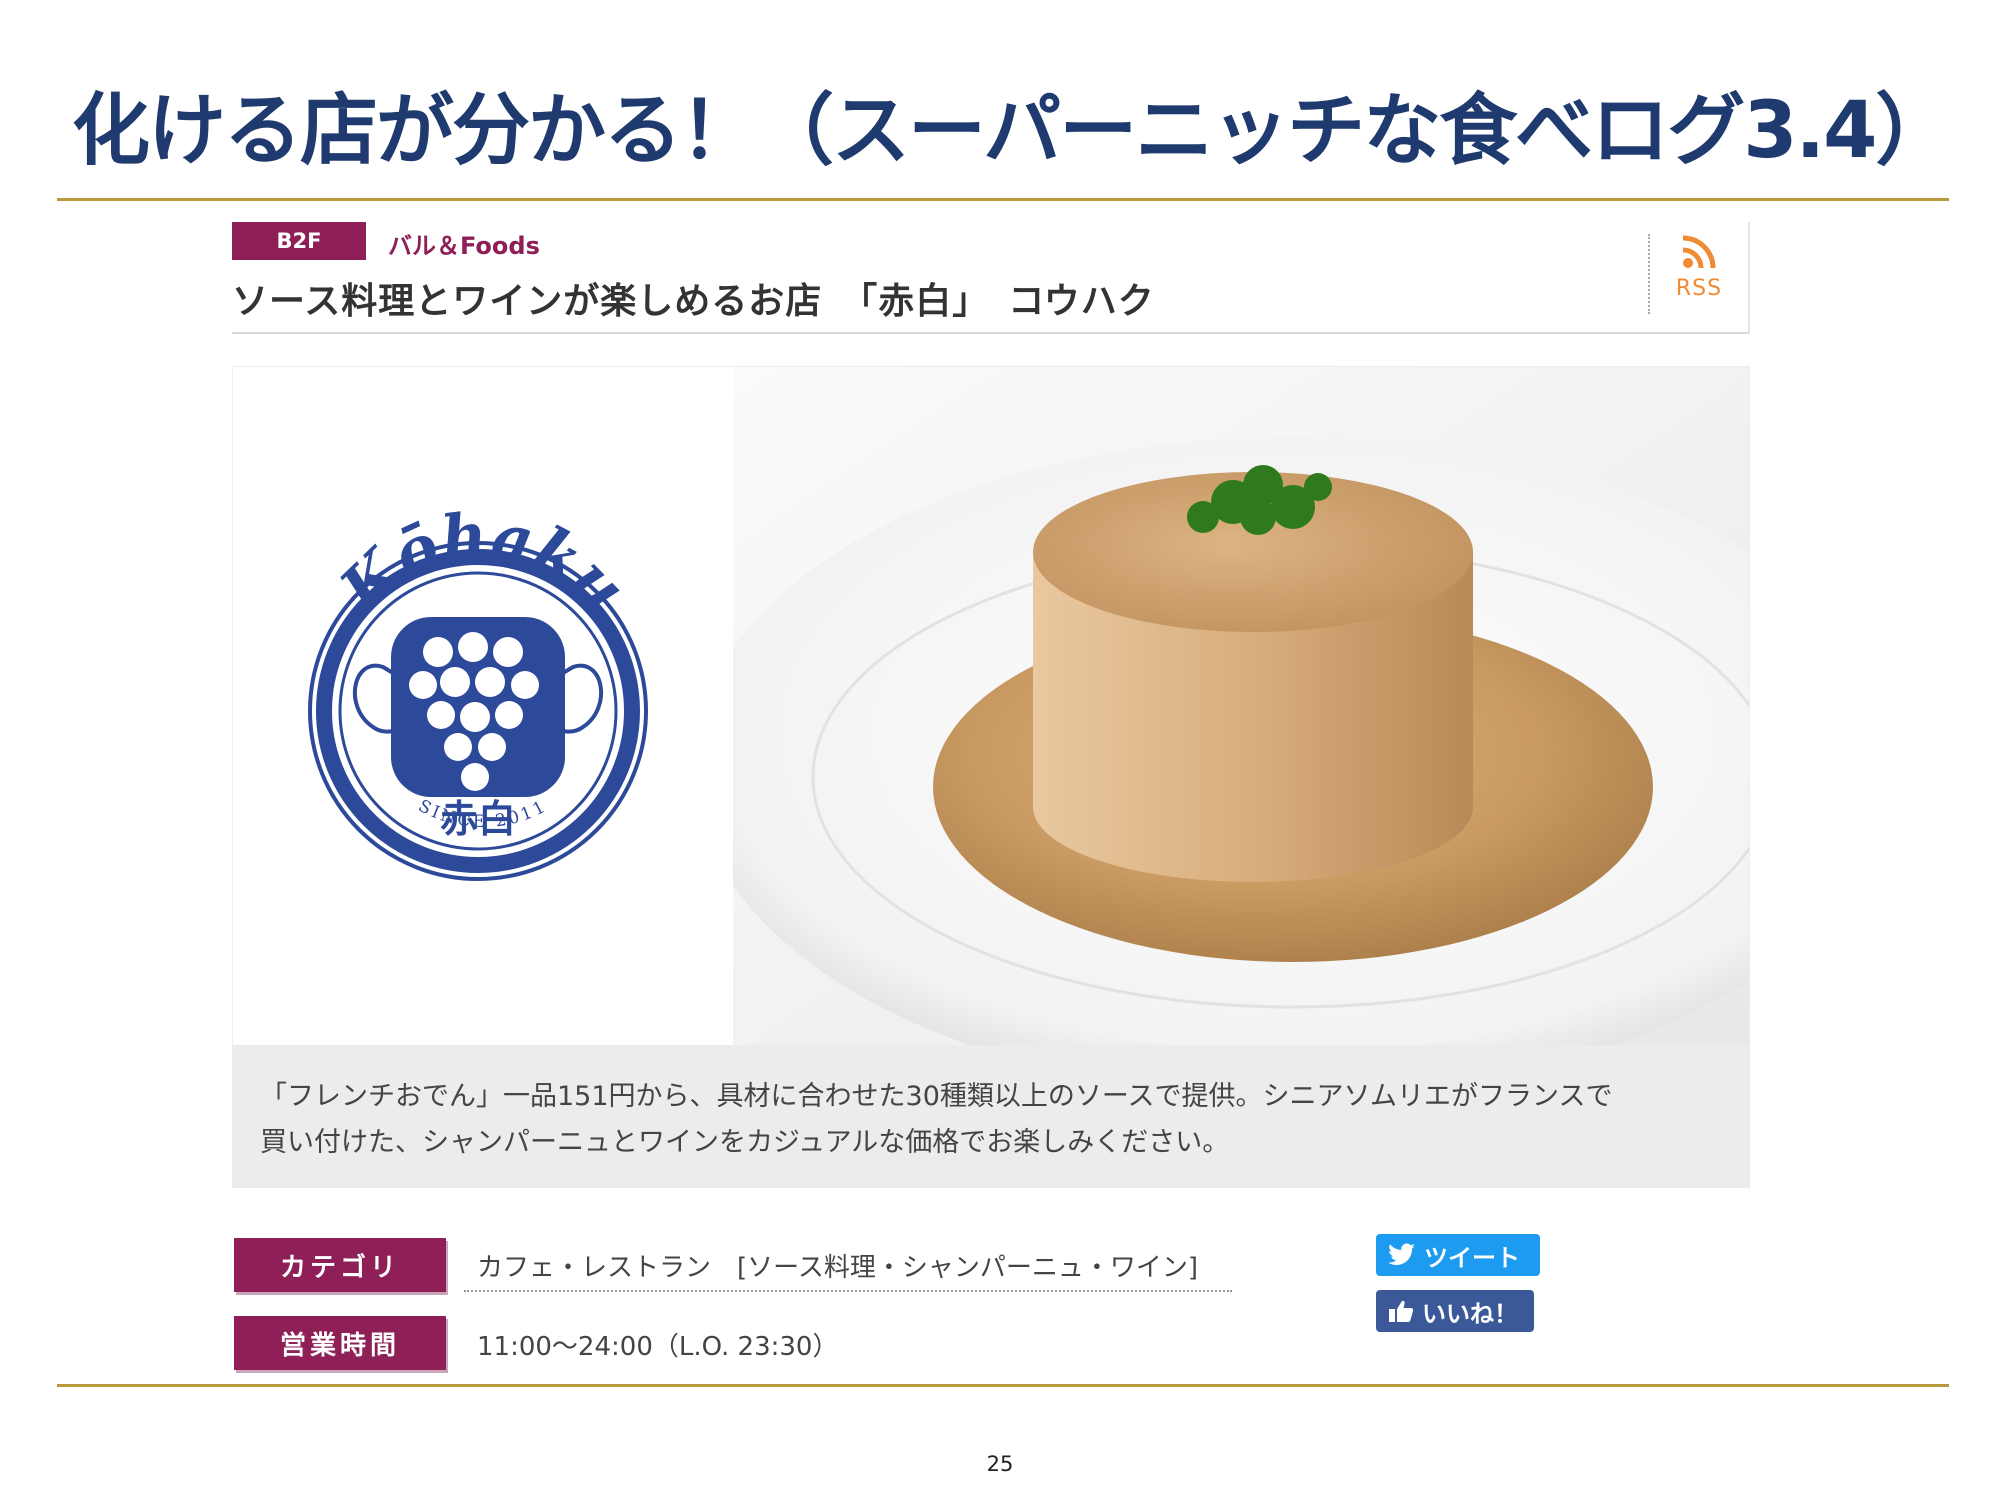  What do you see at coordinates (478, 819) in the screenshot?
I see `logo-kanji: 赤白` at bounding box center [478, 819].